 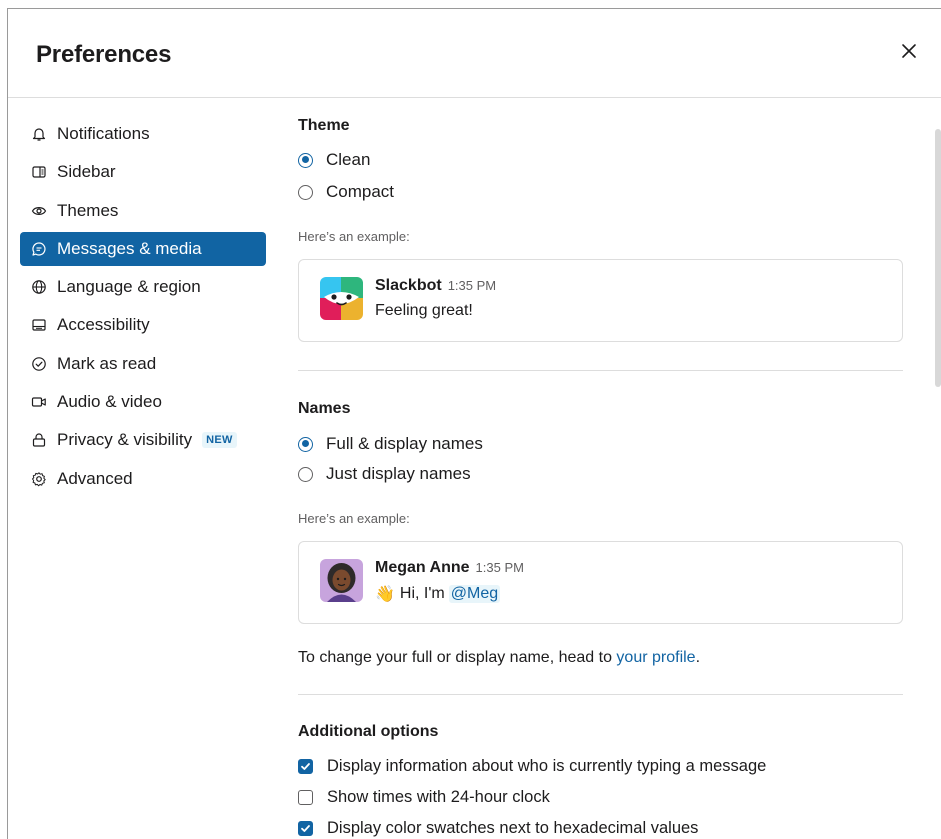 What do you see at coordinates (39, 325) in the screenshot?
I see `keyboard-icon` at bounding box center [39, 325].